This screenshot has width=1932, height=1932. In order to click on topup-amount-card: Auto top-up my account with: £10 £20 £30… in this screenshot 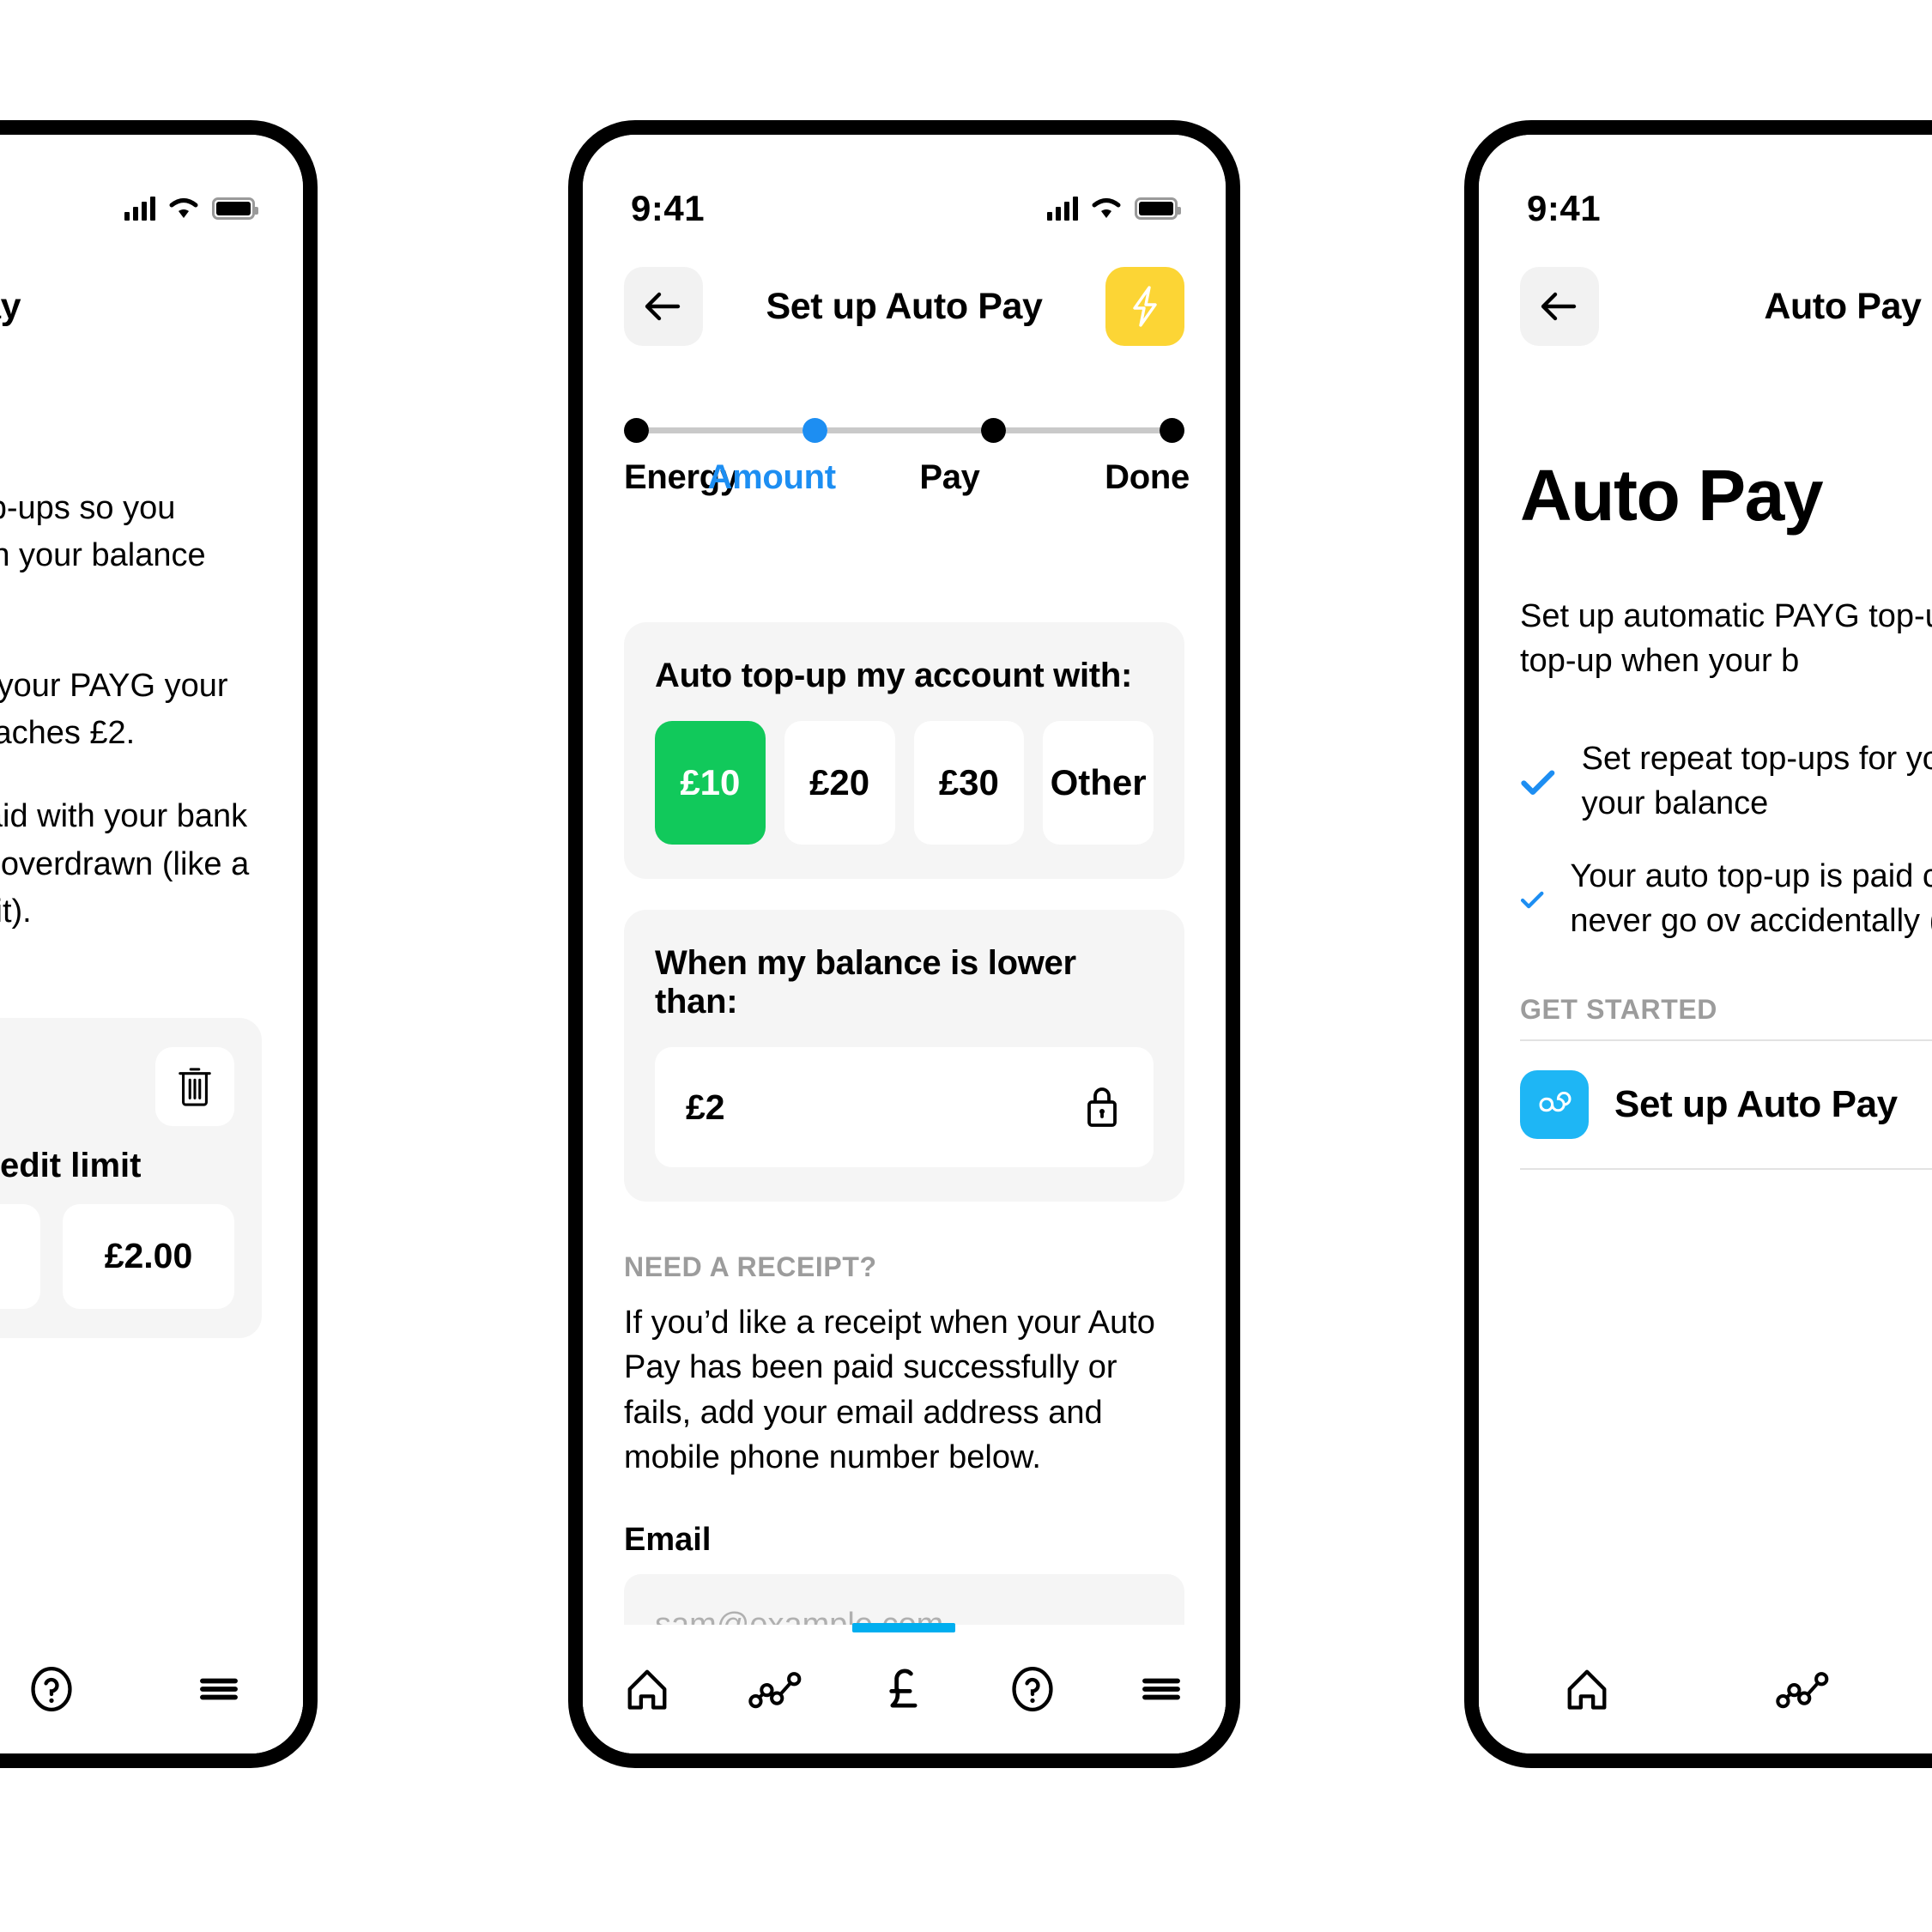, I will do `click(904, 751)`.